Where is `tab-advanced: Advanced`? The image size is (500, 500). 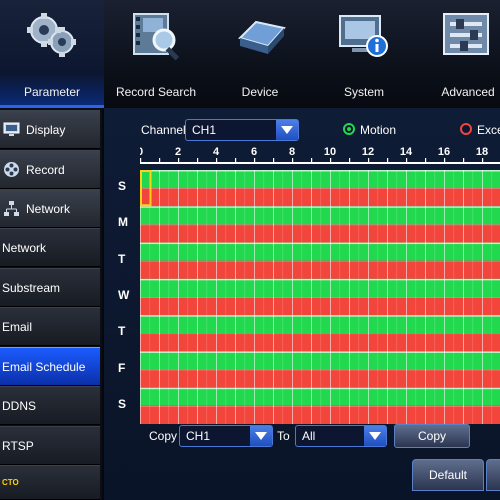 tab-advanced: Advanced is located at coordinates (458, 54).